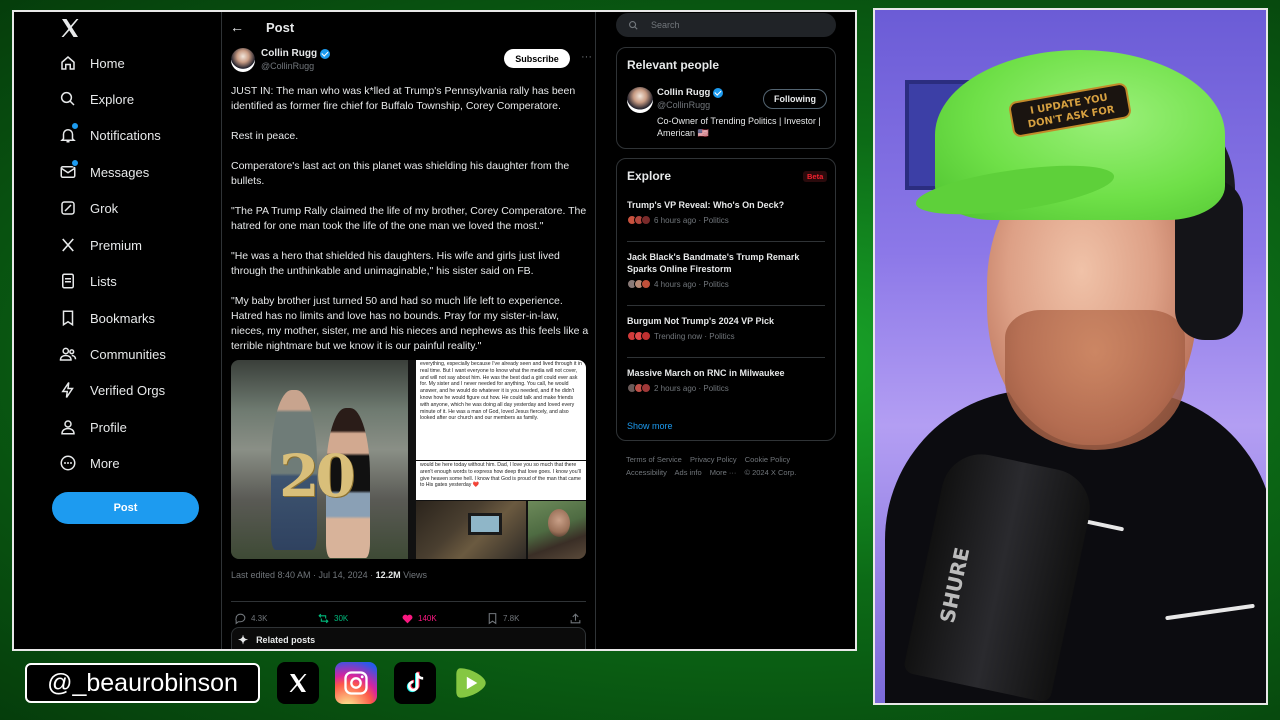 The width and height of the screenshot is (1280, 720). What do you see at coordinates (325, 53) in the screenshot?
I see `verified-badge-icon` at bounding box center [325, 53].